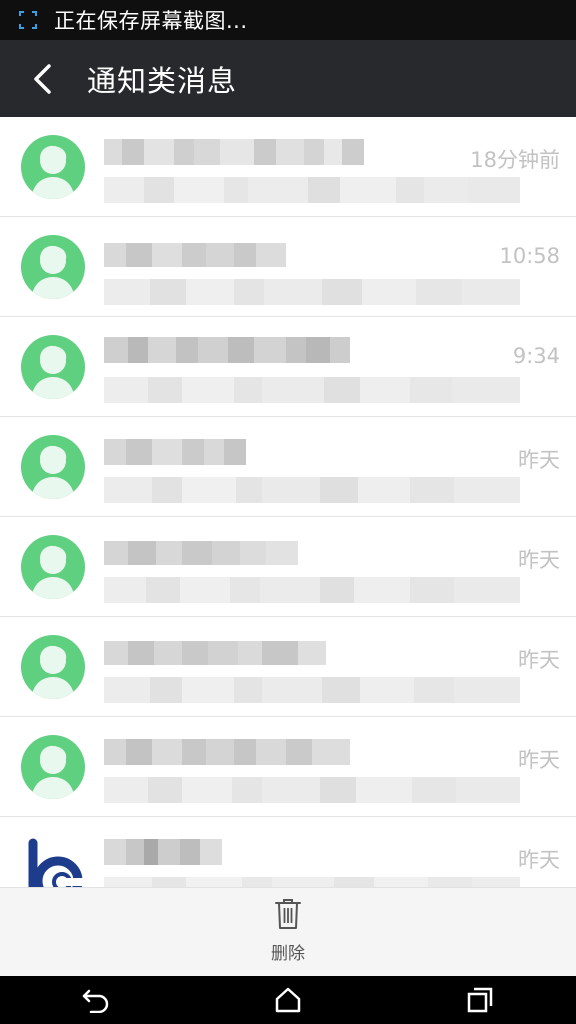 This screenshot has width=576, height=1024. What do you see at coordinates (536, 356) in the screenshot?
I see `message-time: 9:34` at bounding box center [536, 356].